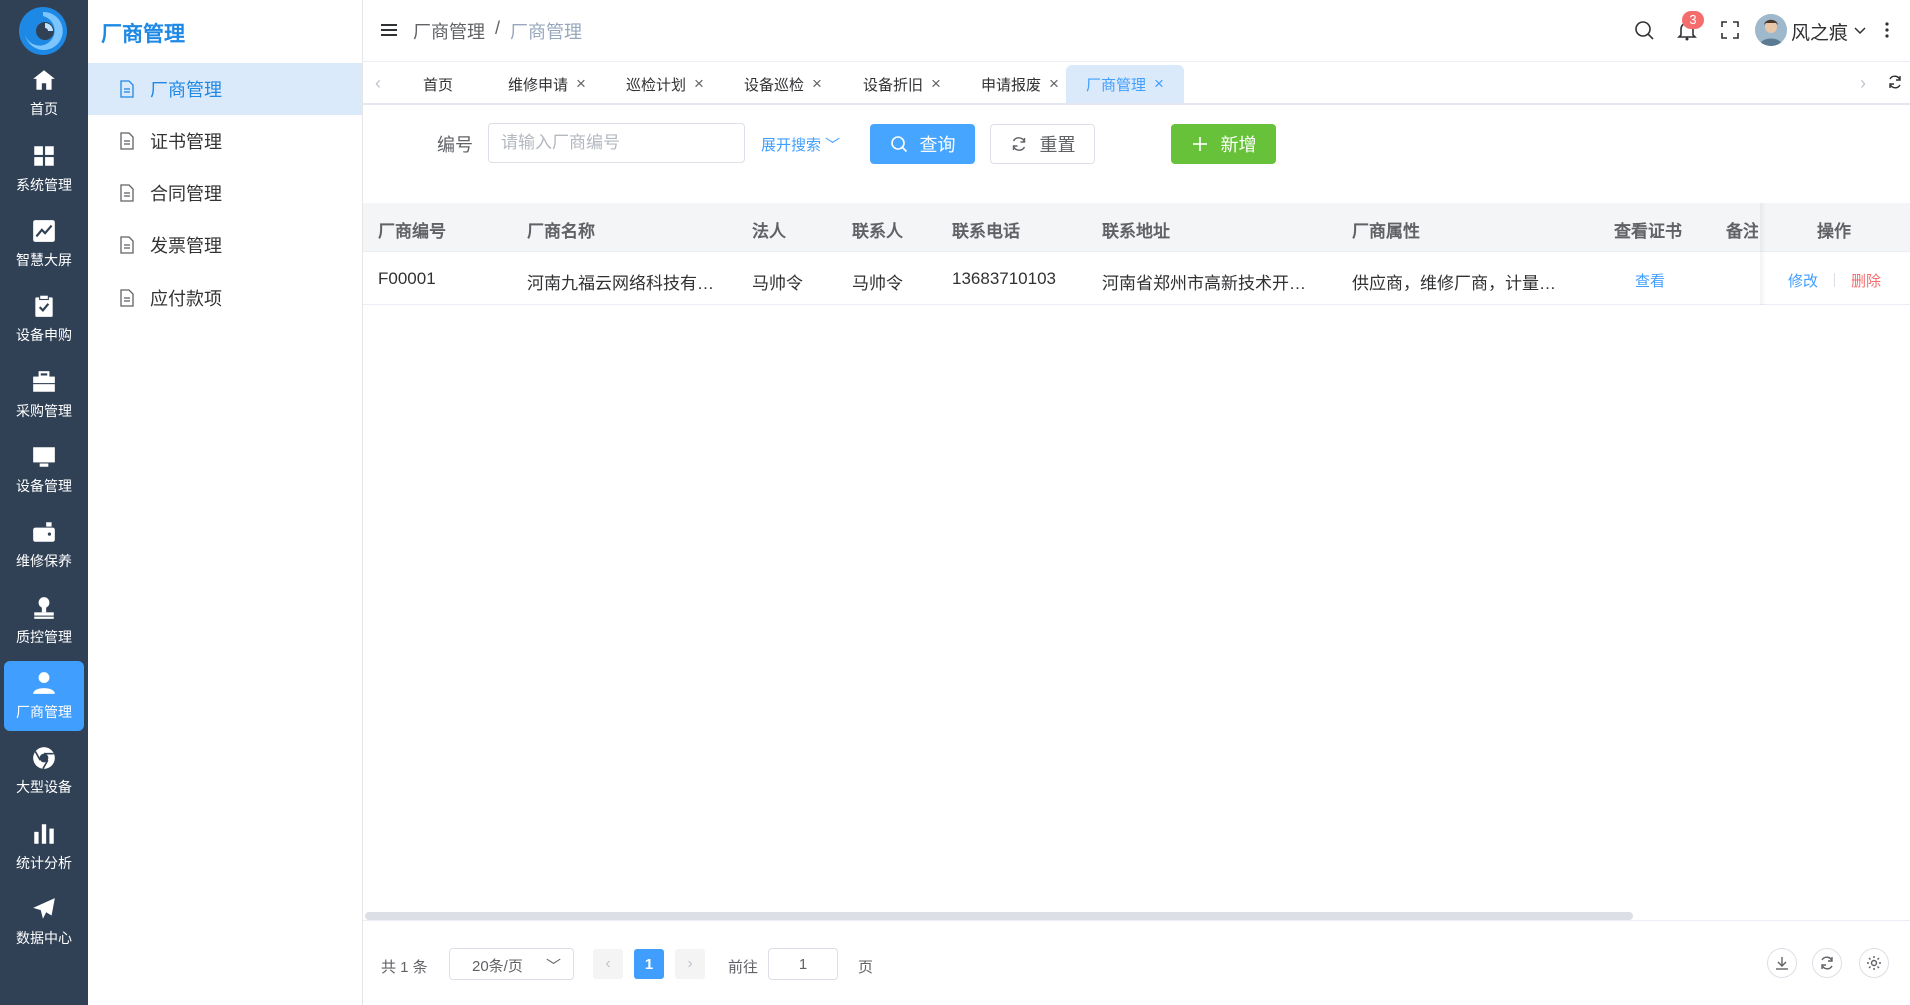  What do you see at coordinates (225, 193) in the screenshot?
I see `submenu-item-contract: 合同管理` at bounding box center [225, 193].